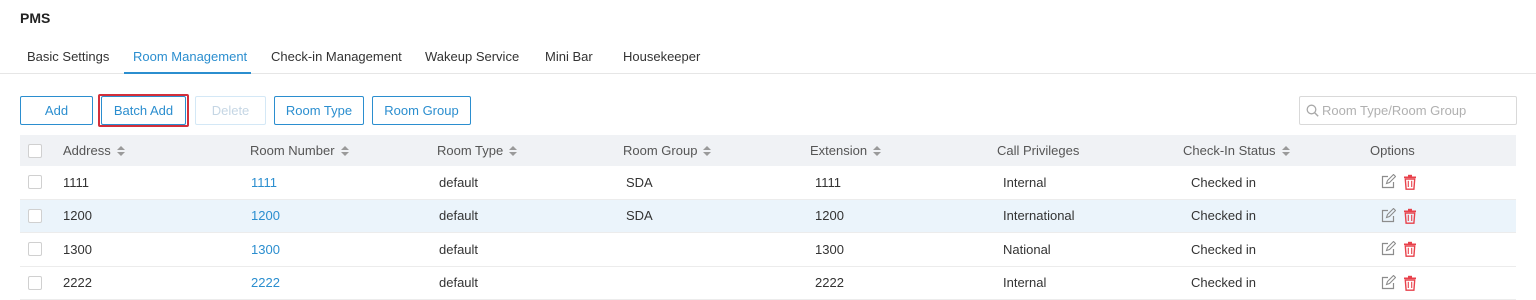  Describe the element at coordinates (1312, 110) in the screenshot. I see `search-icon` at that location.